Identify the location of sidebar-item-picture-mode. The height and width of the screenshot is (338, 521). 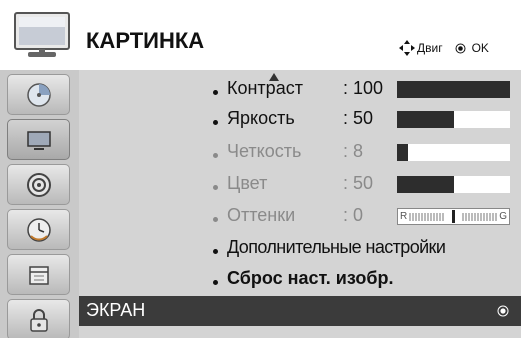
(38, 94).